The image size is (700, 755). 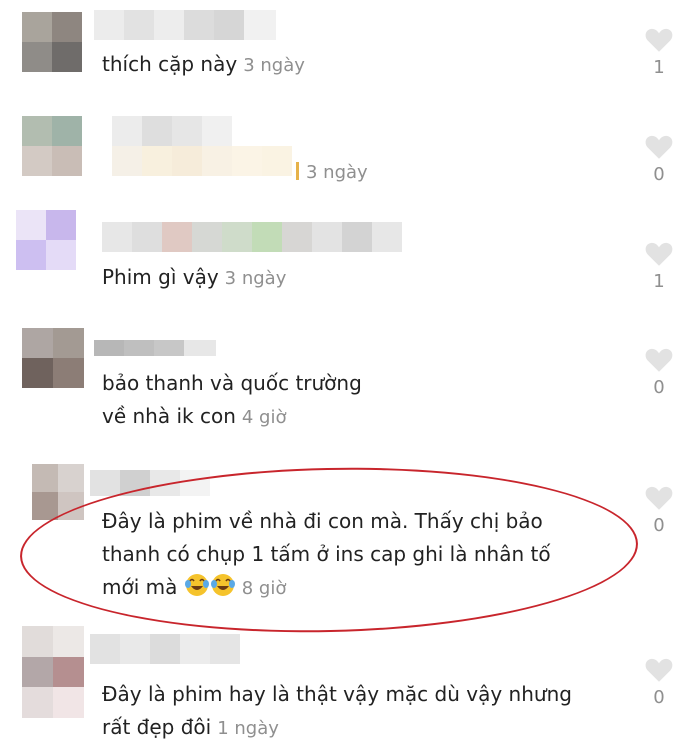 What do you see at coordinates (194, 277) in the screenshot?
I see `comment-text: Phim gì vậy 3 ngày` at bounding box center [194, 277].